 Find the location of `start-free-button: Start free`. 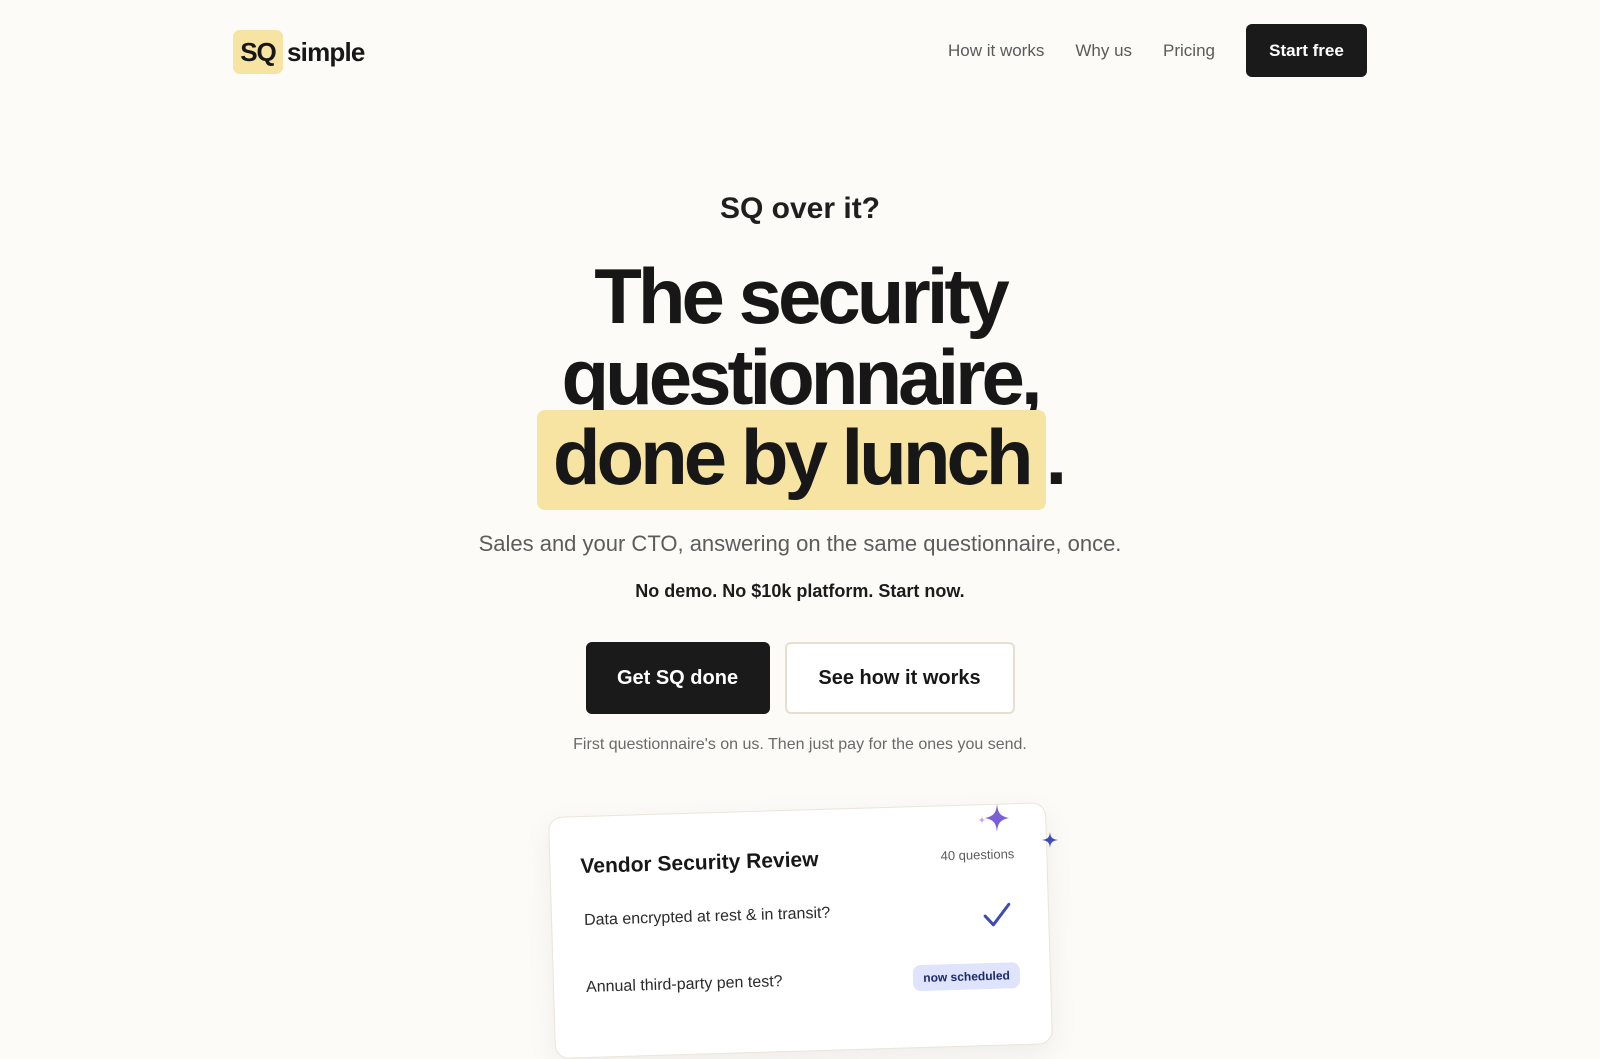

start-free-button: Start free is located at coordinates (1306, 50).